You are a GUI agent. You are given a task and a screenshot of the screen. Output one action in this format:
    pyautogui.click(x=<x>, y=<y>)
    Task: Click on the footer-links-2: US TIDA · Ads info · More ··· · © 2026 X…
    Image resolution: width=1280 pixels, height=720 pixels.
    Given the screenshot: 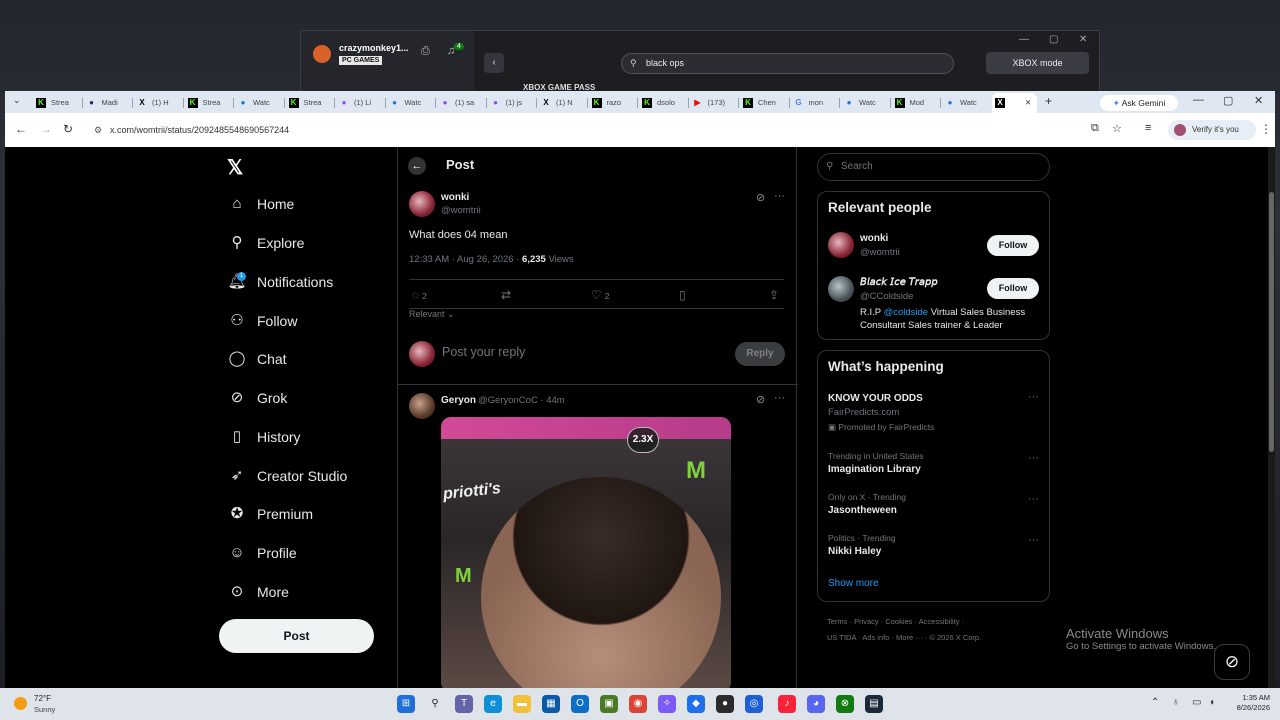 What is the action you would take?
    pyautogui.click(x=904, y=637)
    